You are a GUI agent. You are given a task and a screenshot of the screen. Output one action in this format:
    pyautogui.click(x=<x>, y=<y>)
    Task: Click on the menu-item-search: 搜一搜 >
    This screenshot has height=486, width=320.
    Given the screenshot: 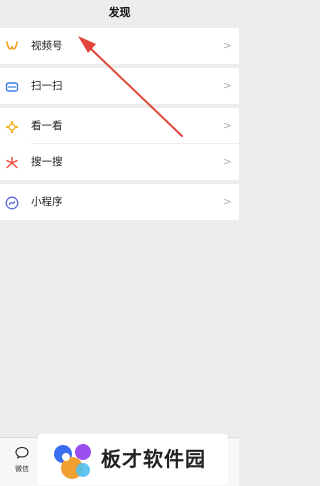 What is the action you would take?
    pyautogui.click(x=119, y=162)
    